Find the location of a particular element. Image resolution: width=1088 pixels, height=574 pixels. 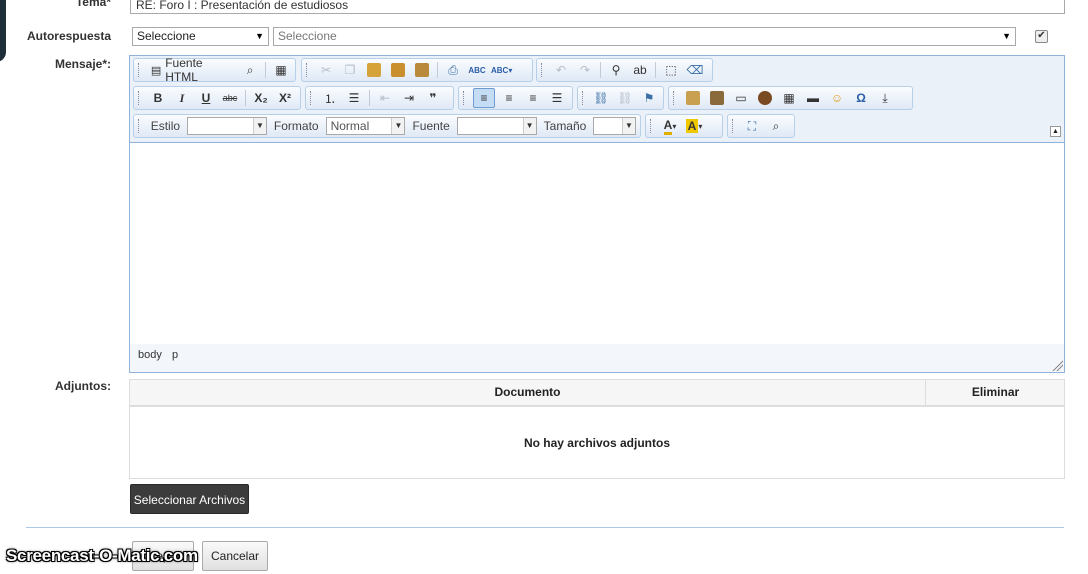

horizontal-rule-icon: ▬ is located at coordinates (813, 98).